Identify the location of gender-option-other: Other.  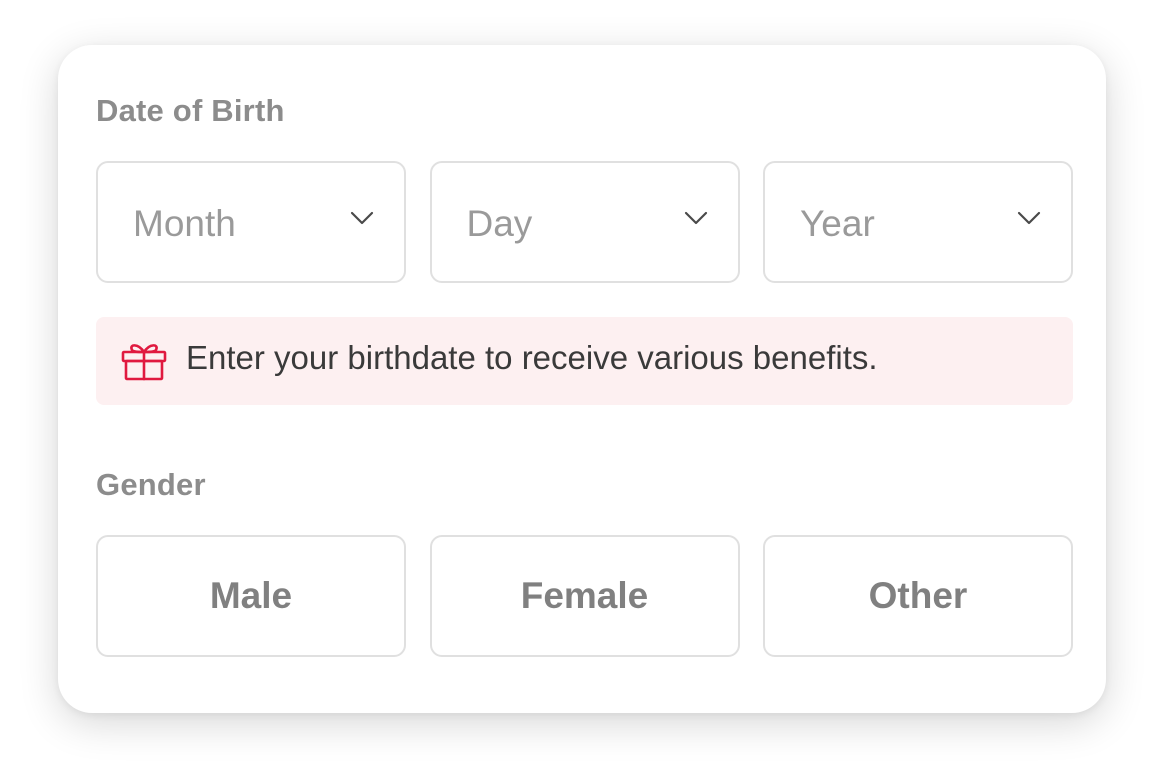
(918, 596).